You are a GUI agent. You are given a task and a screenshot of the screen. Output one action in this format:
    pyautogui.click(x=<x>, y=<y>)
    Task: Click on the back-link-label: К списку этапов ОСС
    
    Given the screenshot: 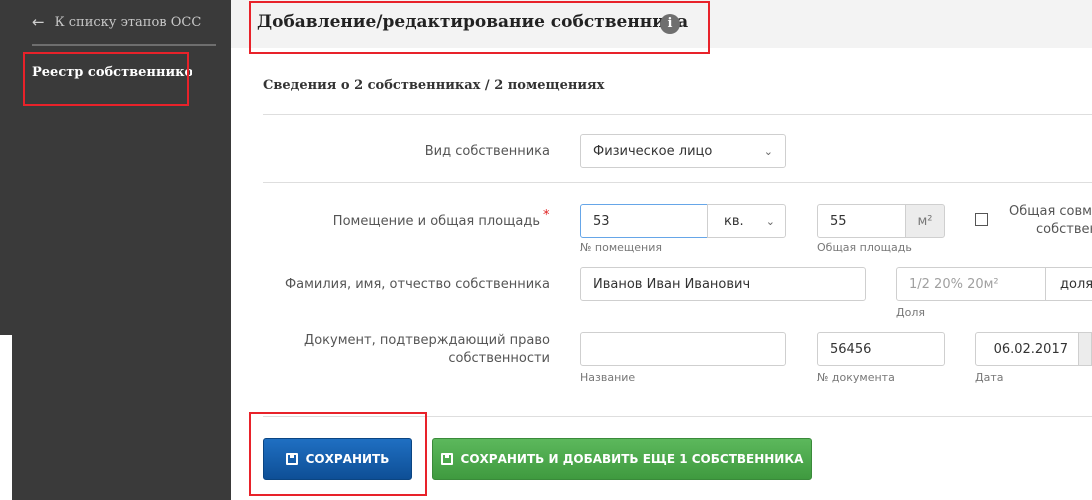 What is the action you would take?
    pyautogui.click(x=128, y=22)
    